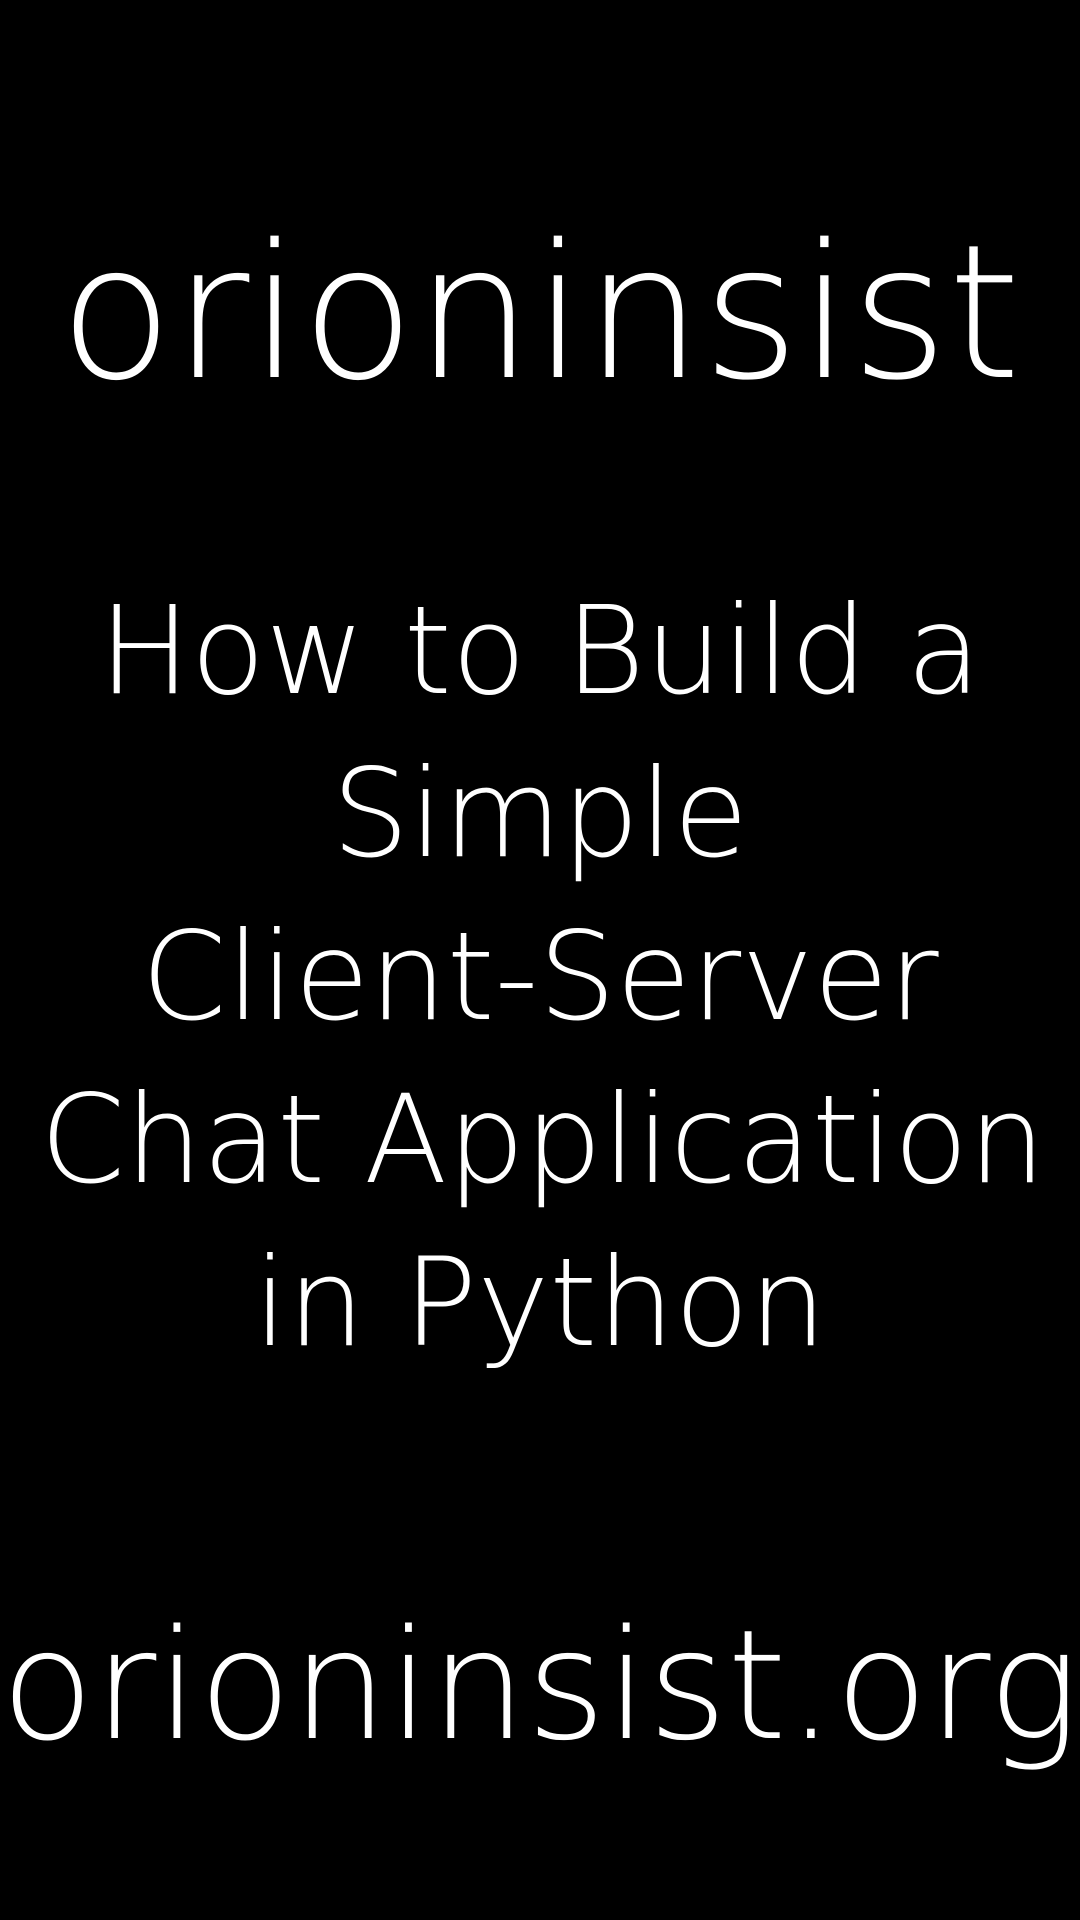 This screenshot has width=1080, height=1920. Describe the element at coordinates (543, 1140) in the screenshot. I see `title-line: Chat Application` at that location.